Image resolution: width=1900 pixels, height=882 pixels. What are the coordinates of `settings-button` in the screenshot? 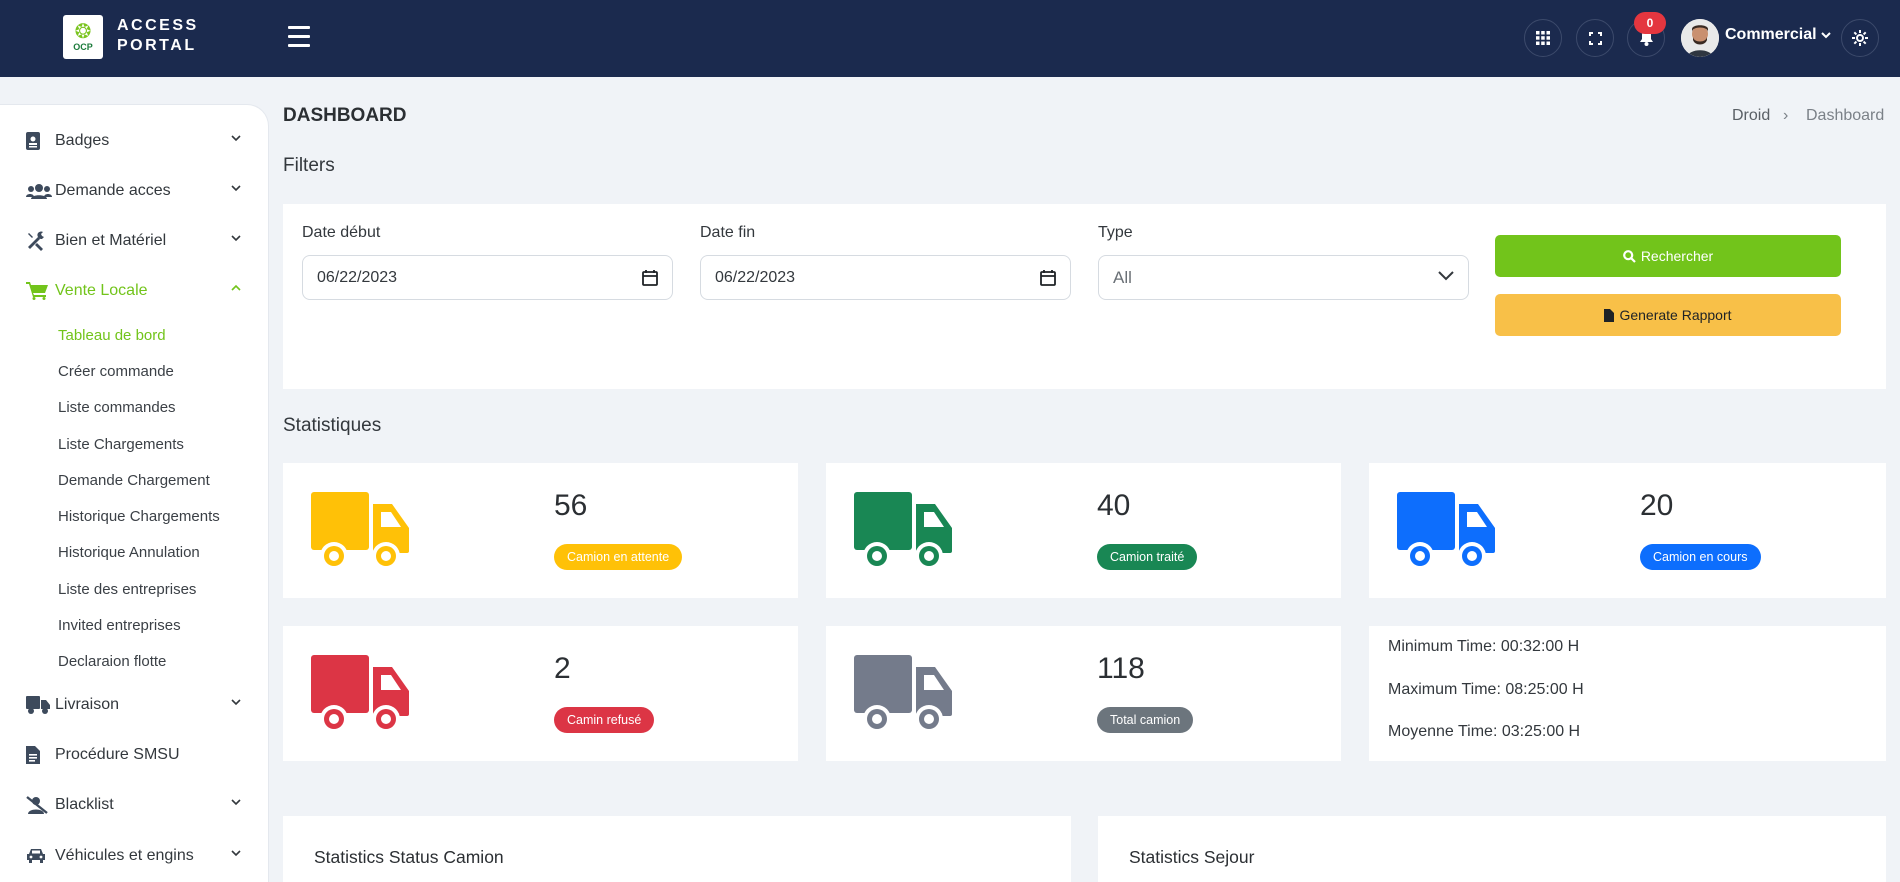 It's located at (1860, 38).